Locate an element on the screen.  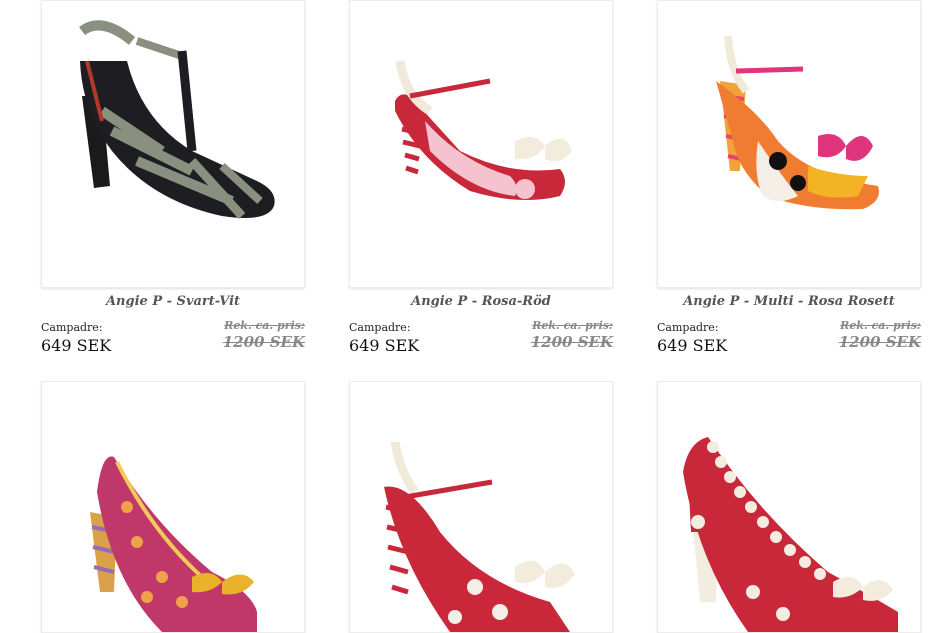
black-grey-striped-shoe-icon is located at coordinates (177, 120).